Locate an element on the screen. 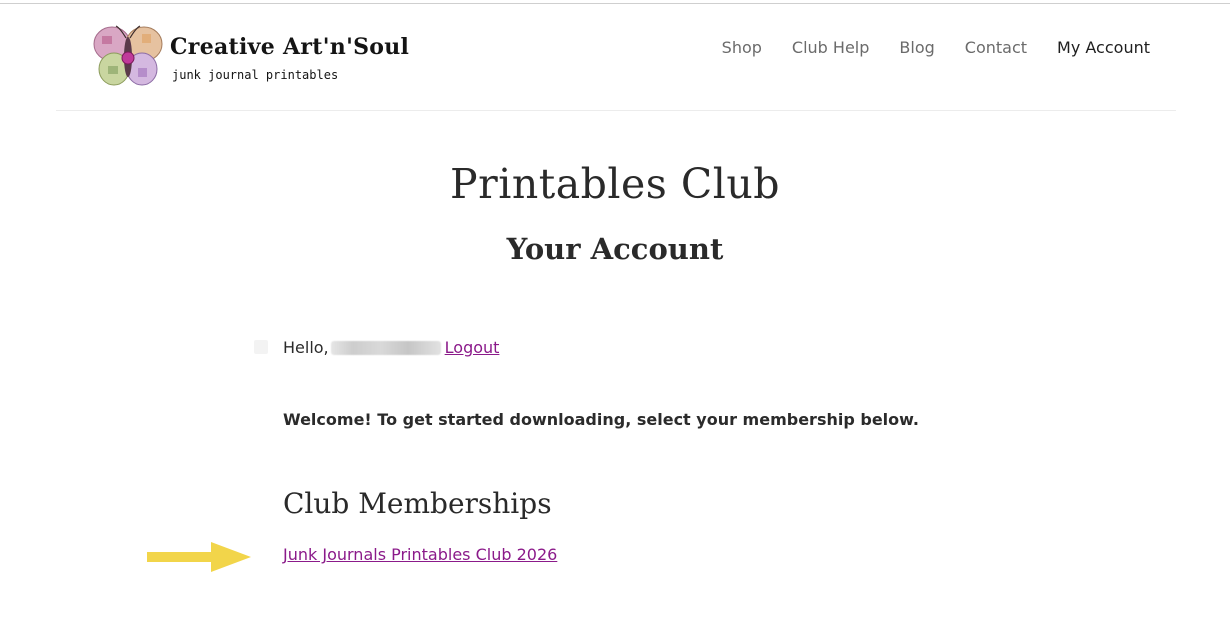 The height and width of the screenshot is (619, 1230). nav-item-contact: Contact is located at coordinates (996, 47).